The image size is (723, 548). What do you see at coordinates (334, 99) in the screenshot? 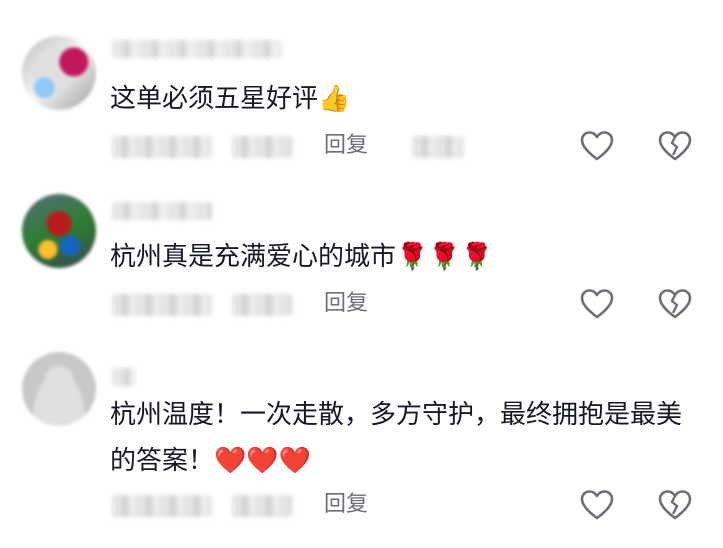
I see `thumbs-up-emoji: 👍` at bounding box center [334, 99].